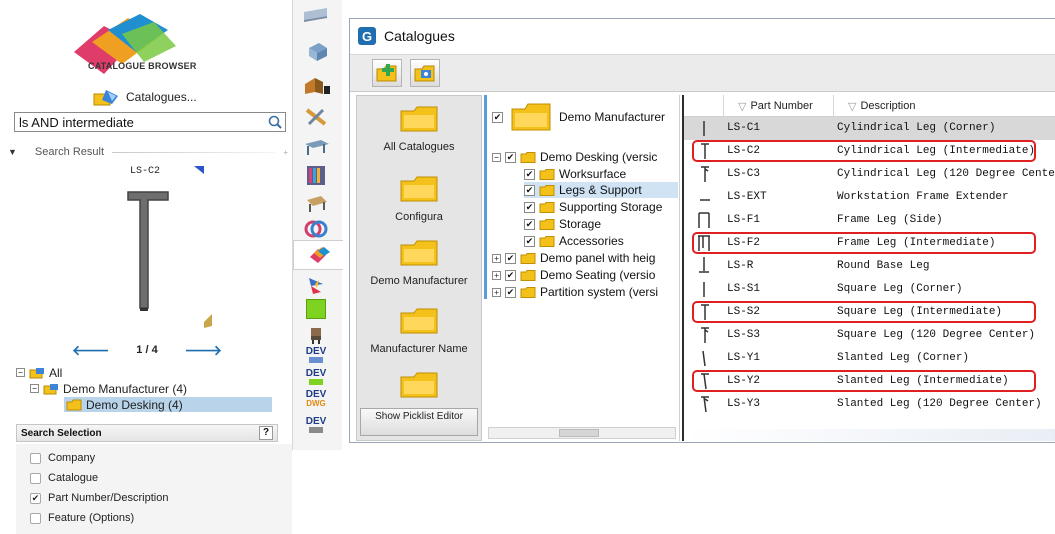 Image resolution: width=1055 pixels, height=534 pixels. Describe the element at coordinates (890, 220) in the screenshot. I see `description-cell: Frame Leg (Side)` at that location.